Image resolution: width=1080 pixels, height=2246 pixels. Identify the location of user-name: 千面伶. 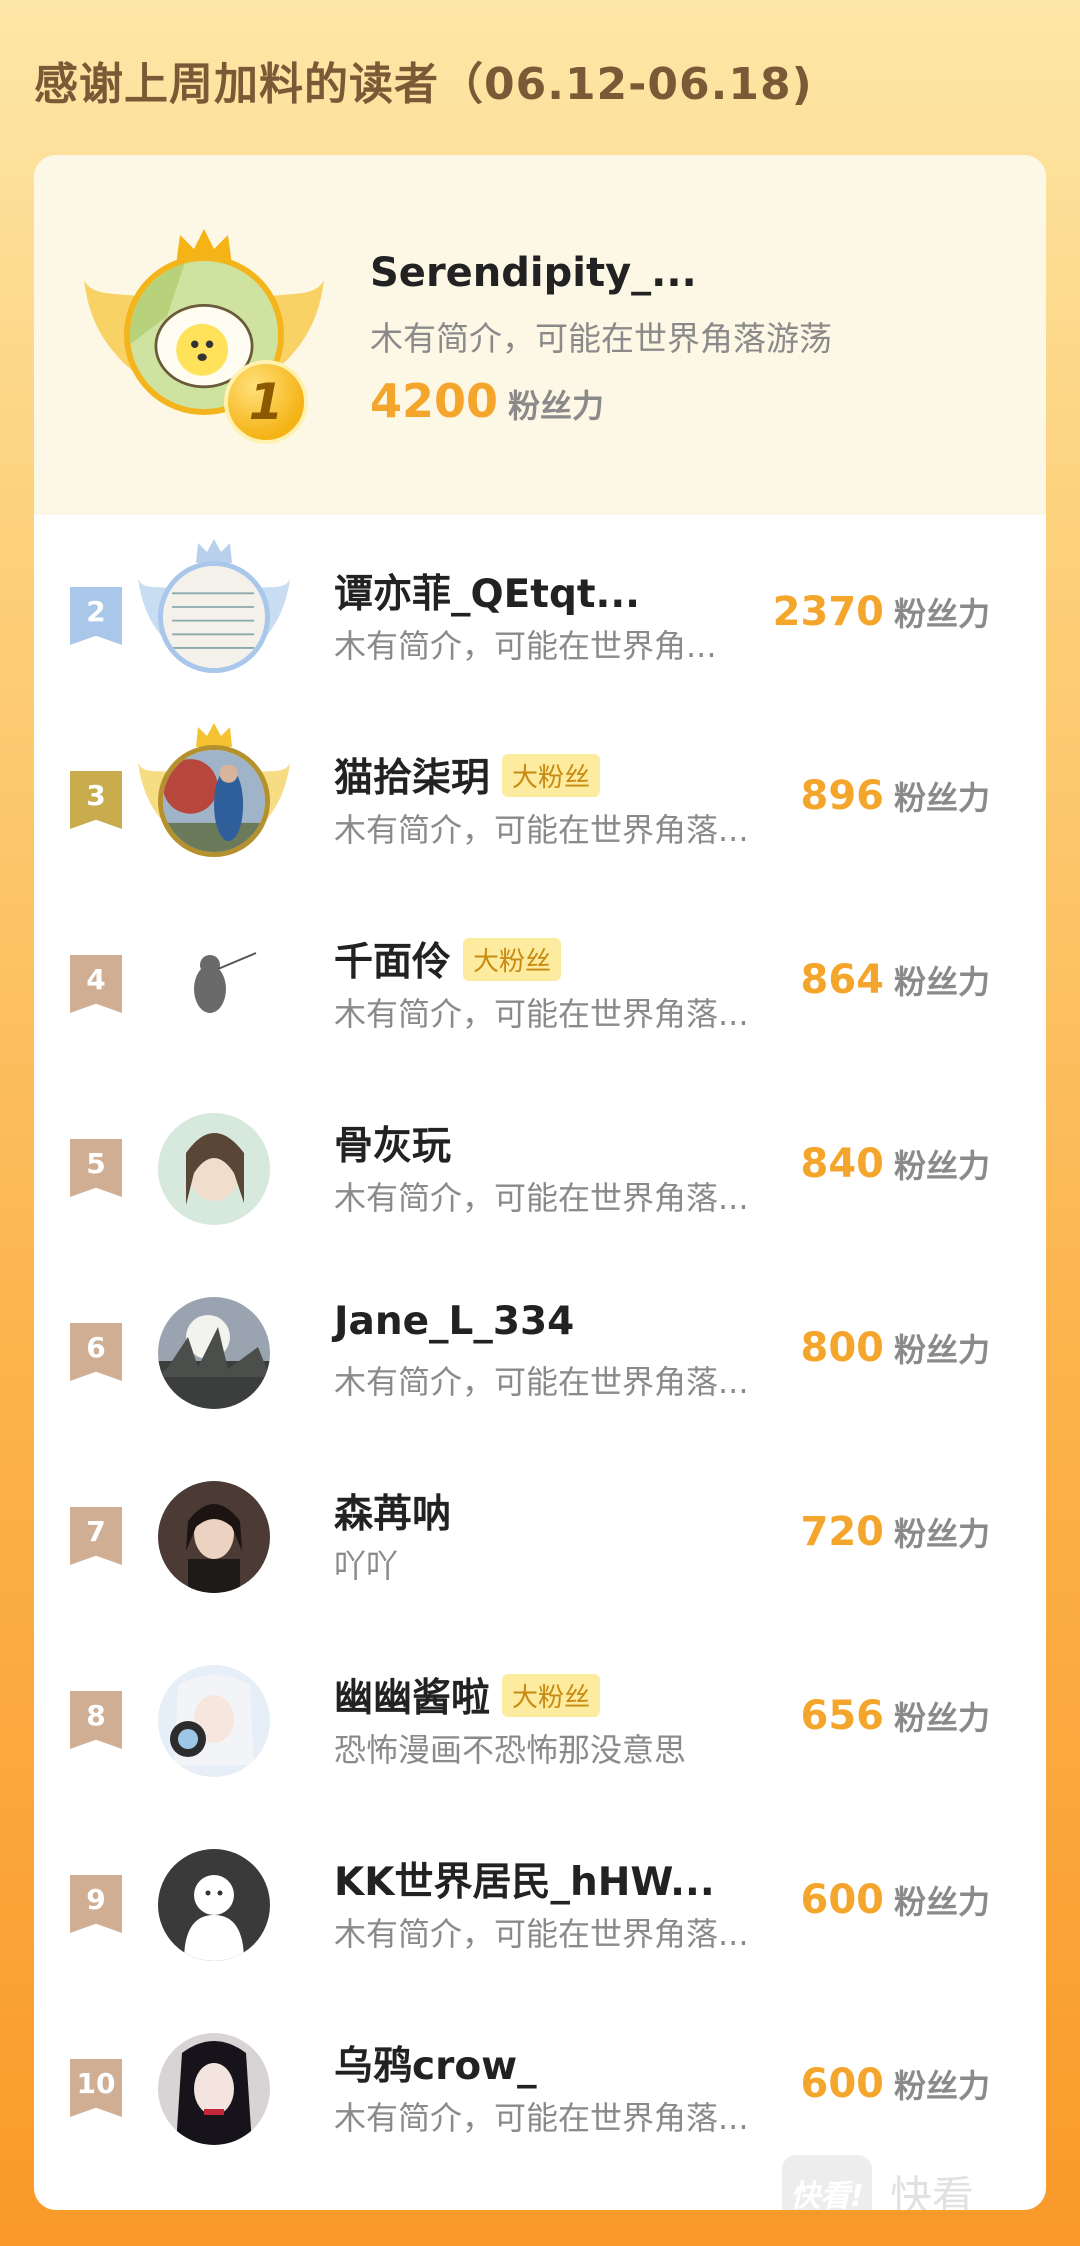
(392, 959).